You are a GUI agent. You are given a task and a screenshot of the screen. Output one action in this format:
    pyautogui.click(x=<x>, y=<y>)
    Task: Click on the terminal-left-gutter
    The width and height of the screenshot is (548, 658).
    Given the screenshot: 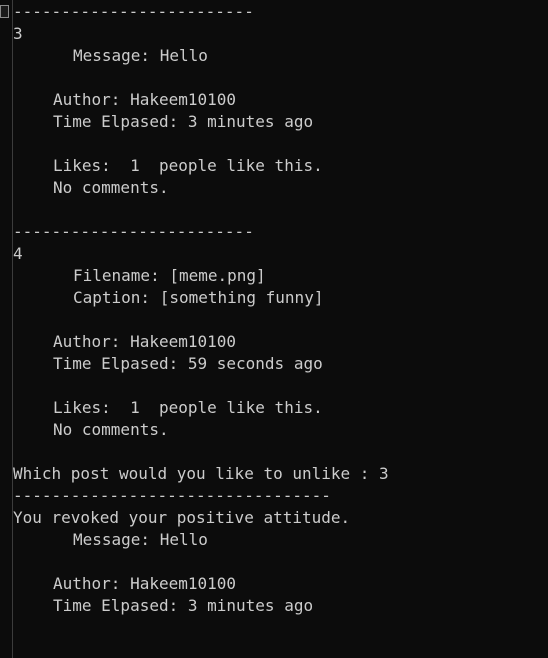 What is the action you would take?
    pyautogui.click(x=6, y=329)
    